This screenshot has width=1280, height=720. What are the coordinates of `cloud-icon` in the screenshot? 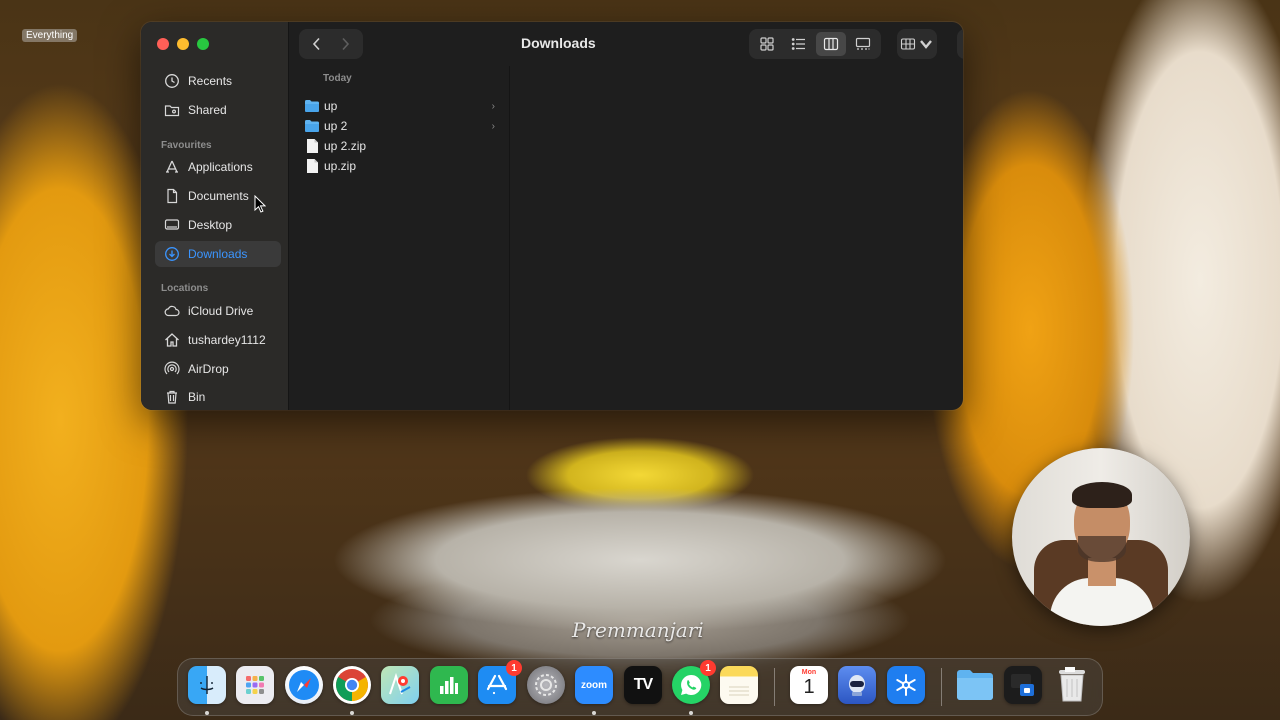 It's located at (171, 311).